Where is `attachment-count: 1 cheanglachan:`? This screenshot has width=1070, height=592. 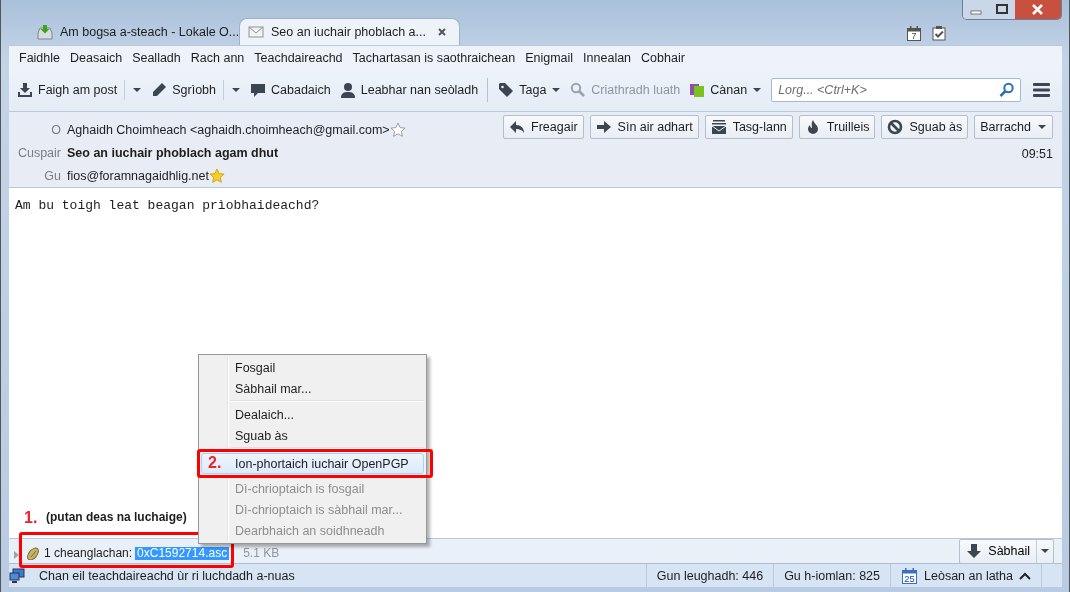
attachment-count: 1 cheanglachan: is located at coordinates (88, 553).